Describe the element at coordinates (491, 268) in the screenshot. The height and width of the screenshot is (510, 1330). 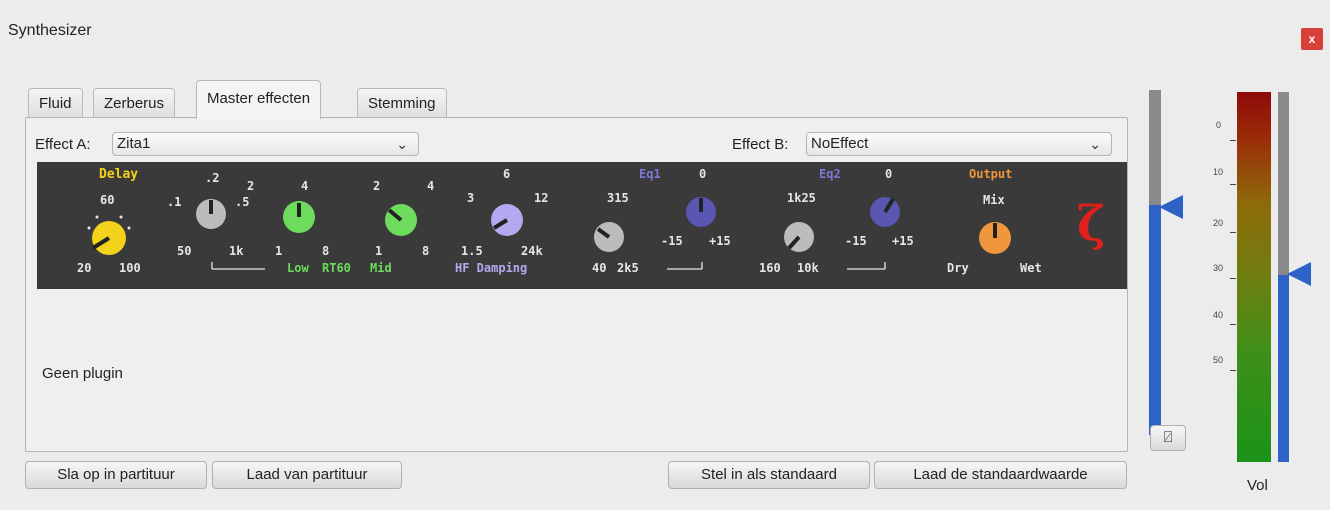
I see `hf-damping-label: HF Damping` at that location.